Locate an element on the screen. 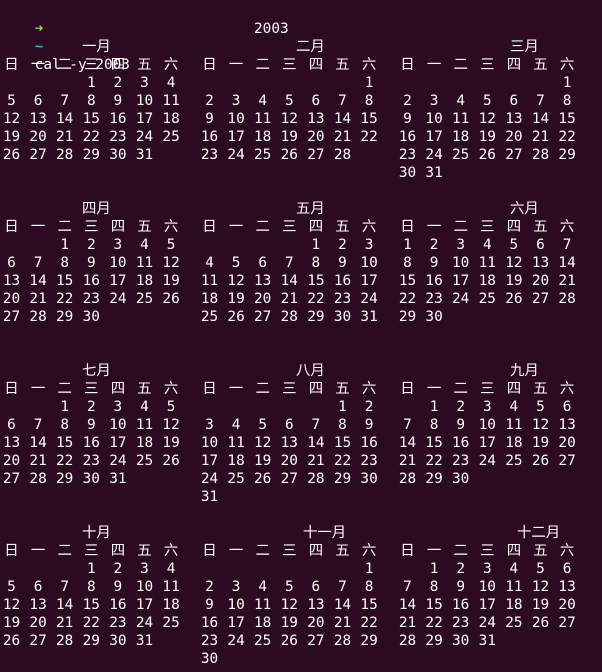 The image size is (602, 672). day-cell: 27 is located at coordinates (289, 479).